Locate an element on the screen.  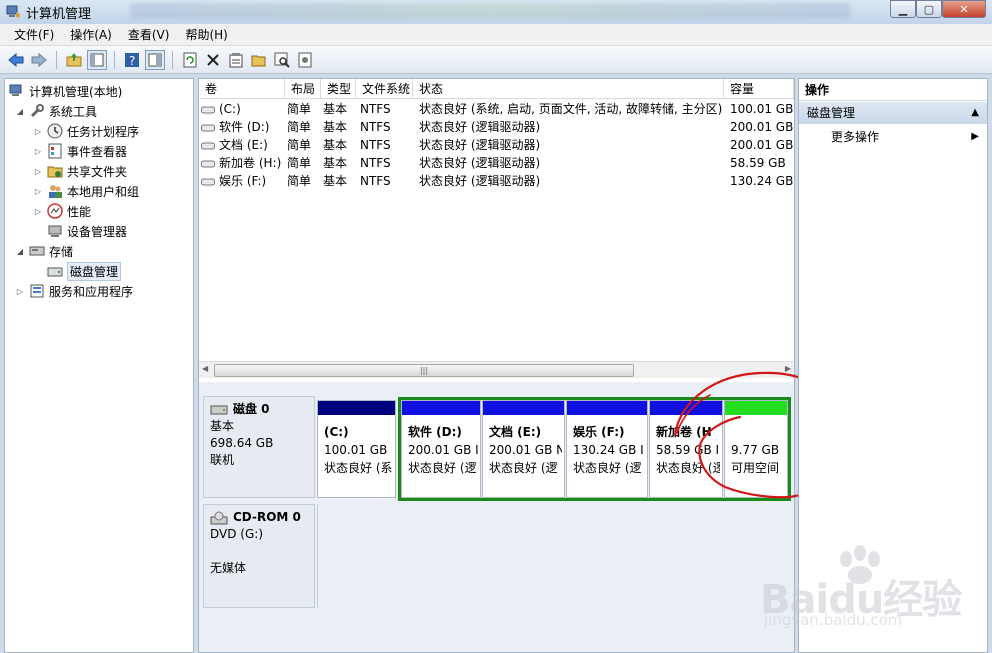
tree-item-task-scheduler: ▷ 任务计划程序 is located at coordinates (86, 131).